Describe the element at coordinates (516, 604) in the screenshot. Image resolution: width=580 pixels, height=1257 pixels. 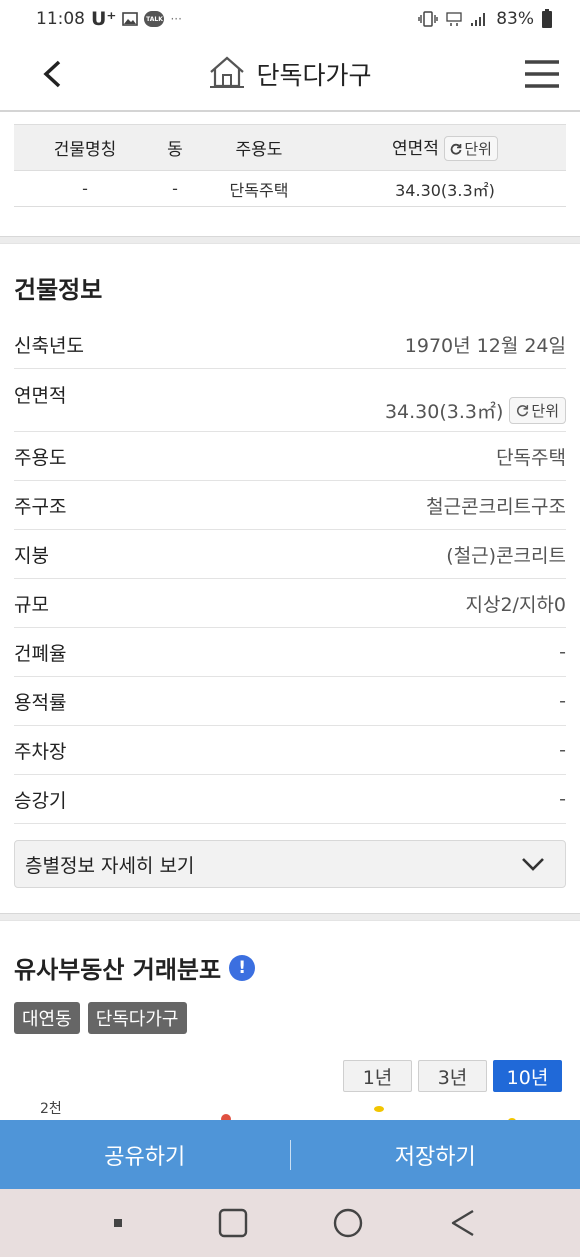
I see `info-value: 지상2/지하0` at that location.